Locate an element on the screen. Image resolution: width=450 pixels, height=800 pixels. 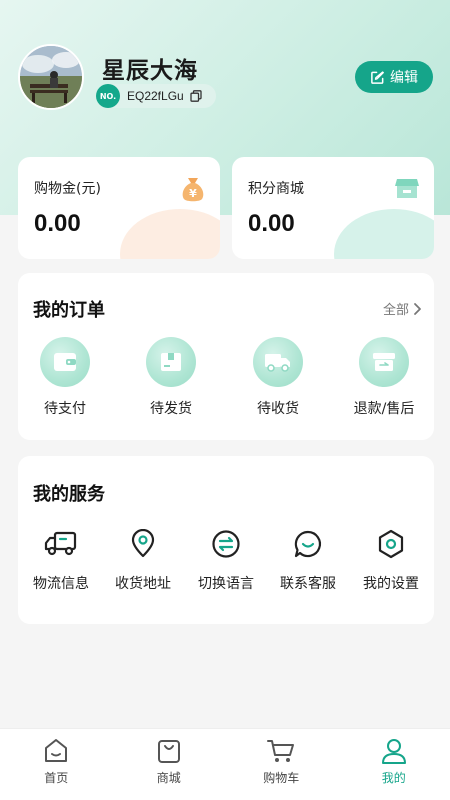
chevron-right-icon is located at coordinates (417, 308).